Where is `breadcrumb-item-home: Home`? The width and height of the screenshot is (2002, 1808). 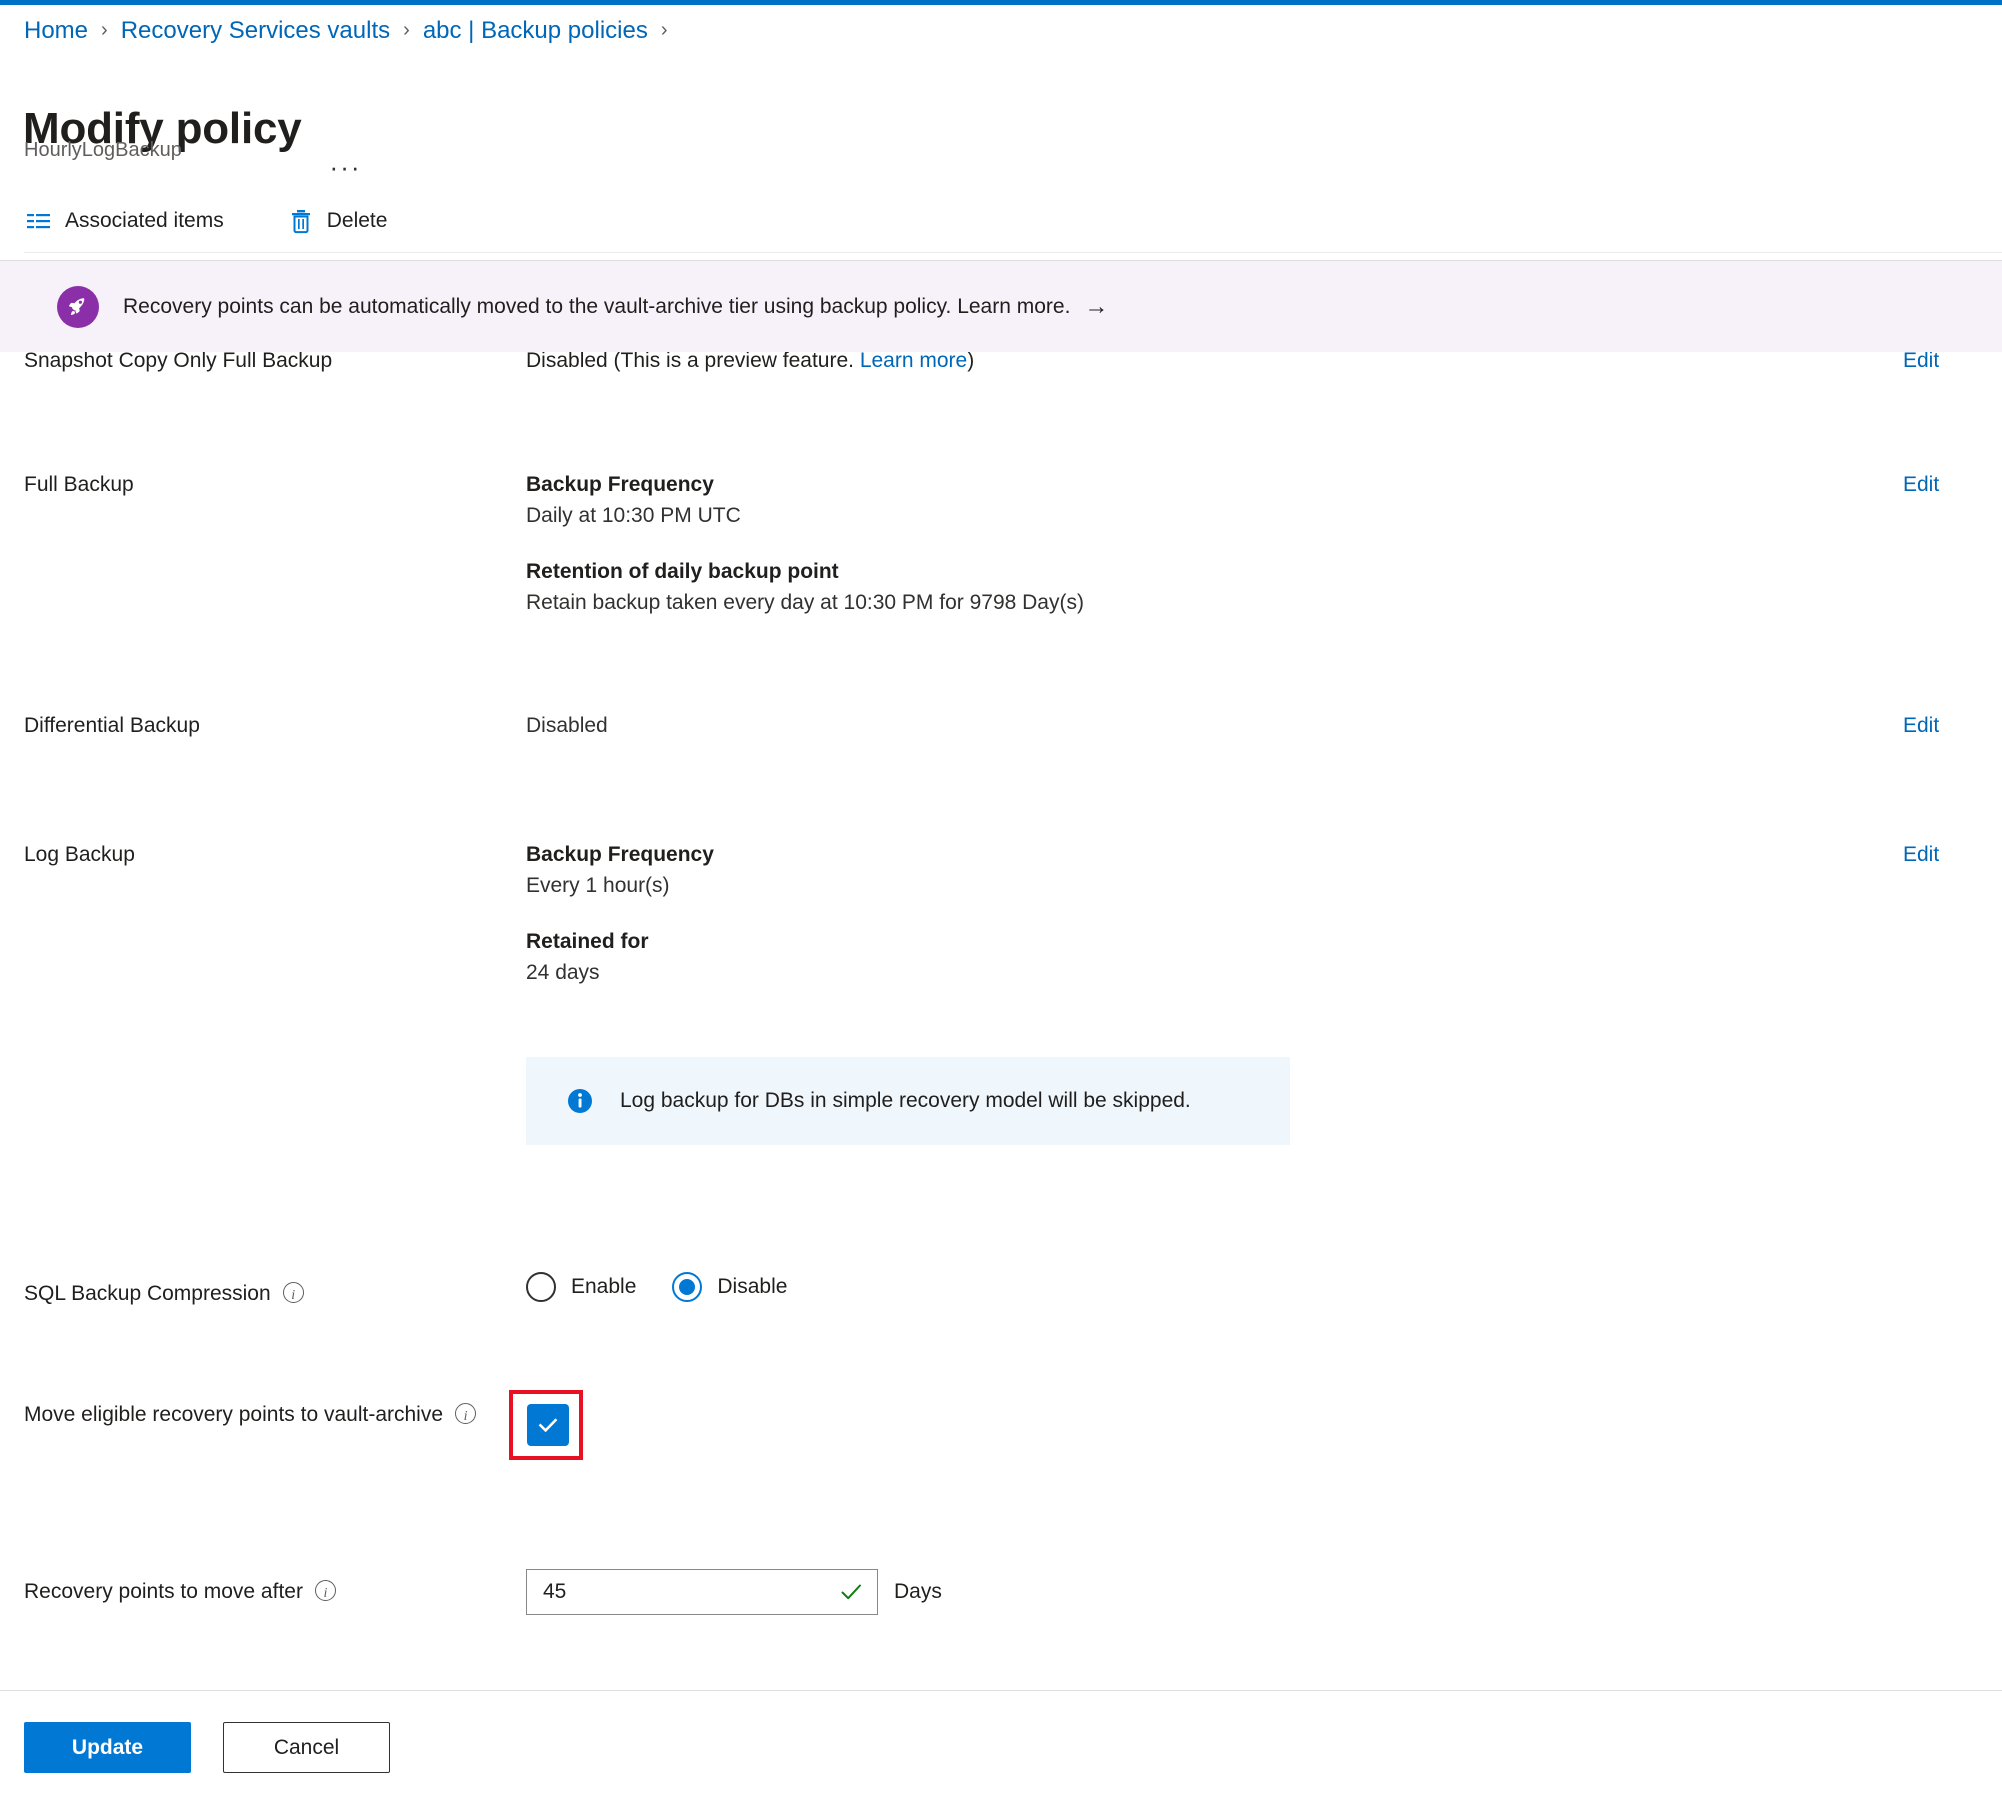 breadcrumb-item-home: Home is located at coordinates (56, 31).